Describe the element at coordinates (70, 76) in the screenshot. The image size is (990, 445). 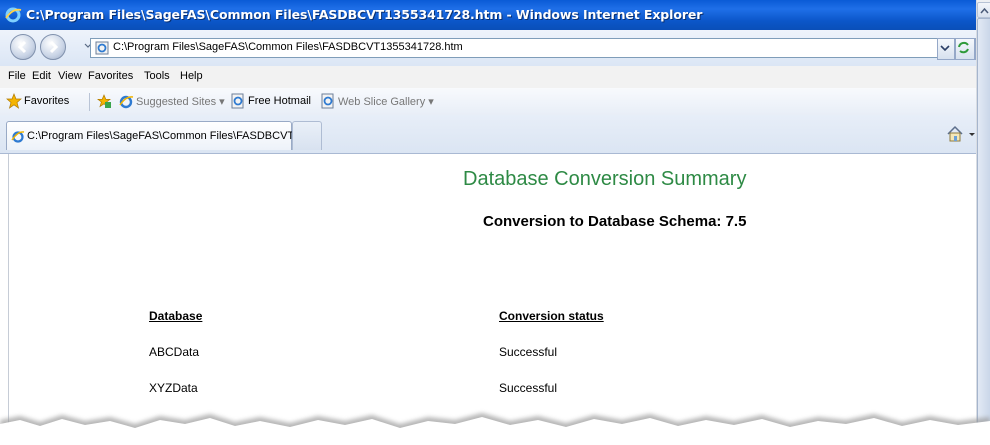
I see `menu-view: View` at that location.